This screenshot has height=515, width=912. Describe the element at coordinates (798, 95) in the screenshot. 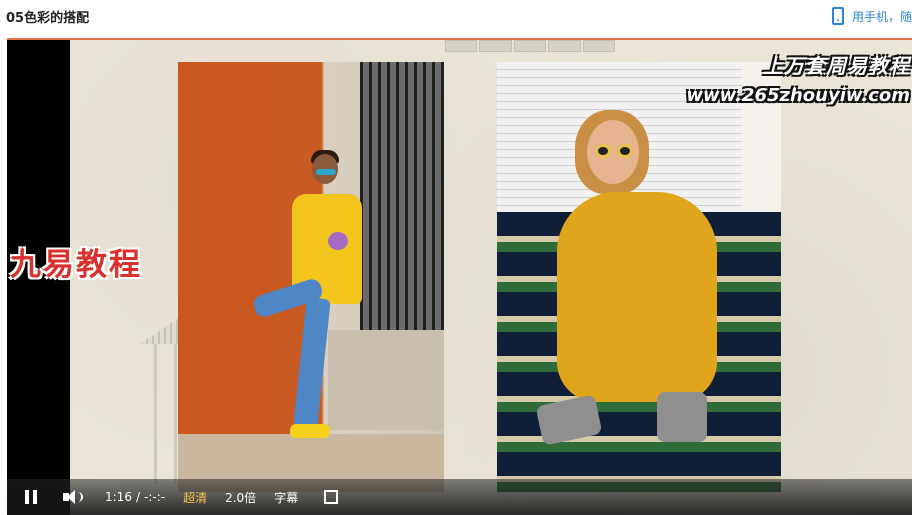

I see `watermark-line-2: www.265zhouyiw.com` at that location.